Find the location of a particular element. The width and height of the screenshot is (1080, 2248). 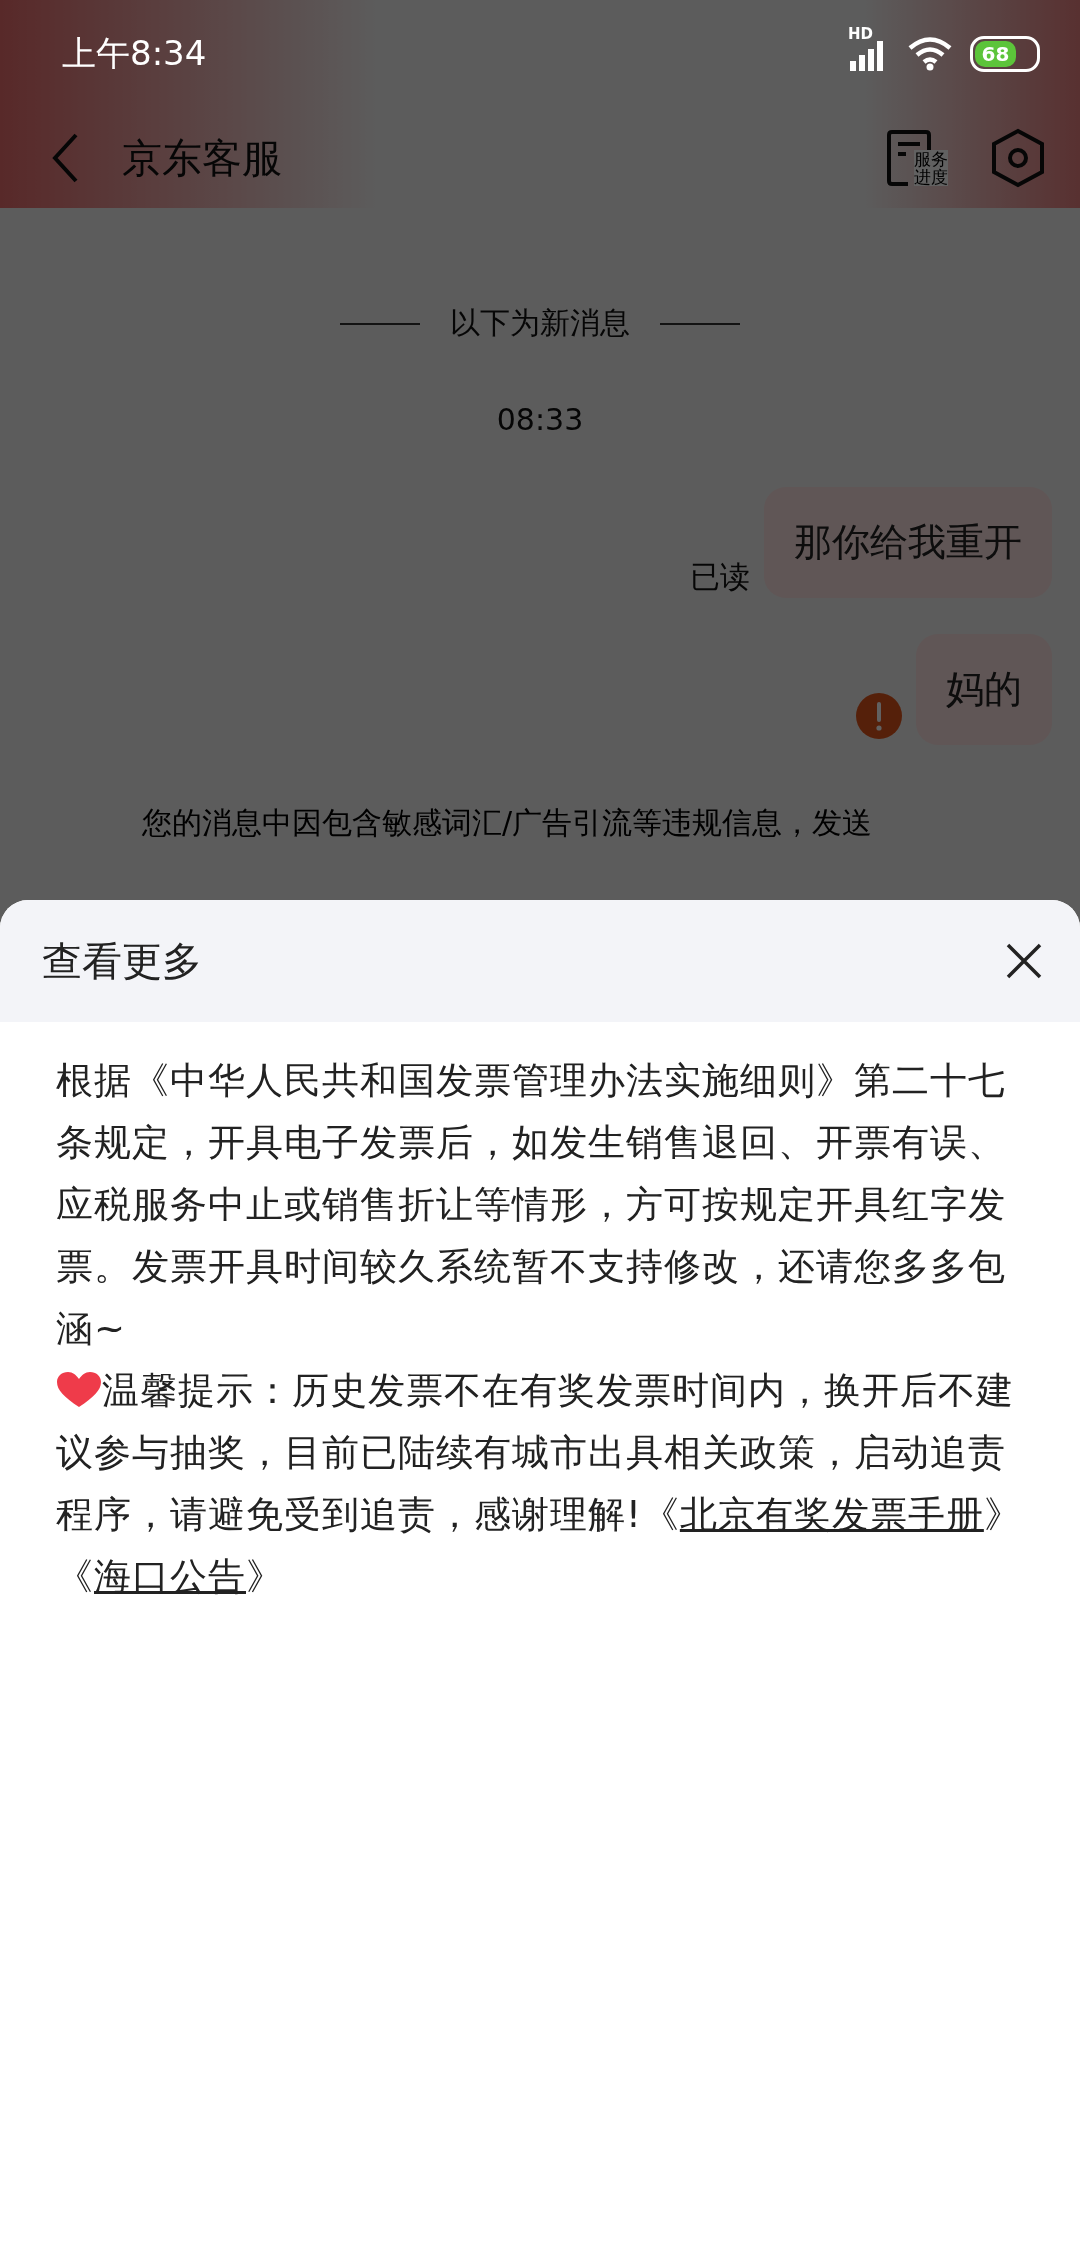

new-messages-divider: 以下为新消息 is located at coordinates (540, 323).